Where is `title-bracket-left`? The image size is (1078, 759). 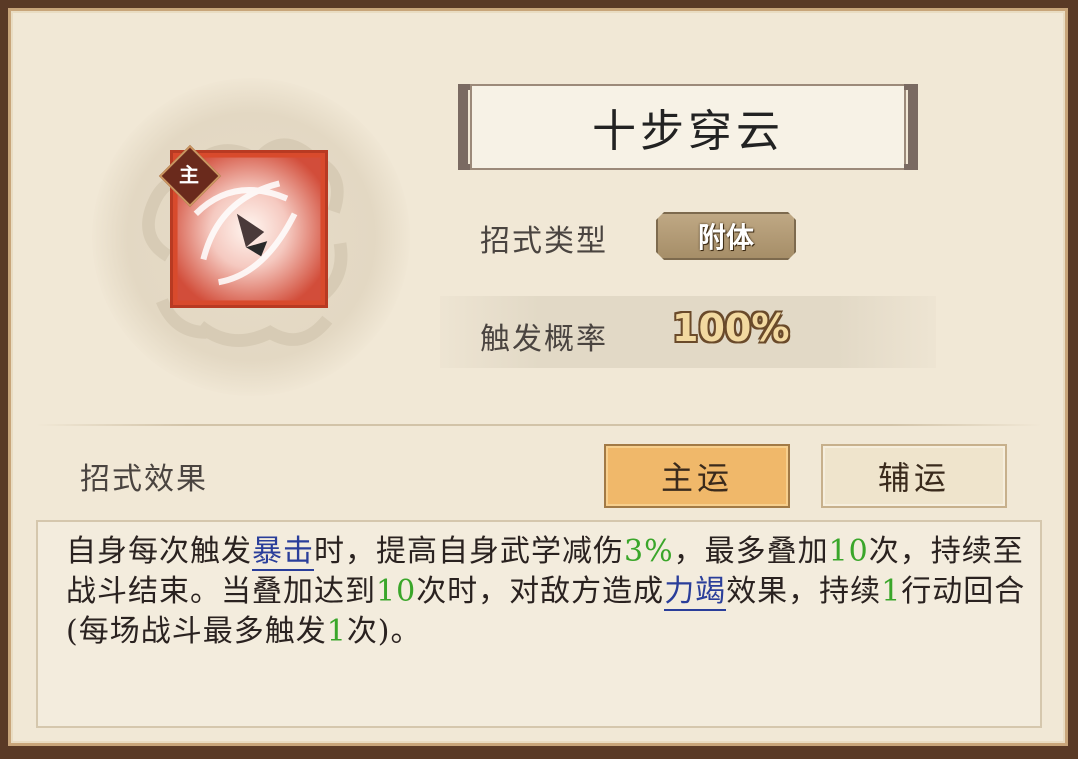
title-bracket-left is located at coordinates (465, 127).